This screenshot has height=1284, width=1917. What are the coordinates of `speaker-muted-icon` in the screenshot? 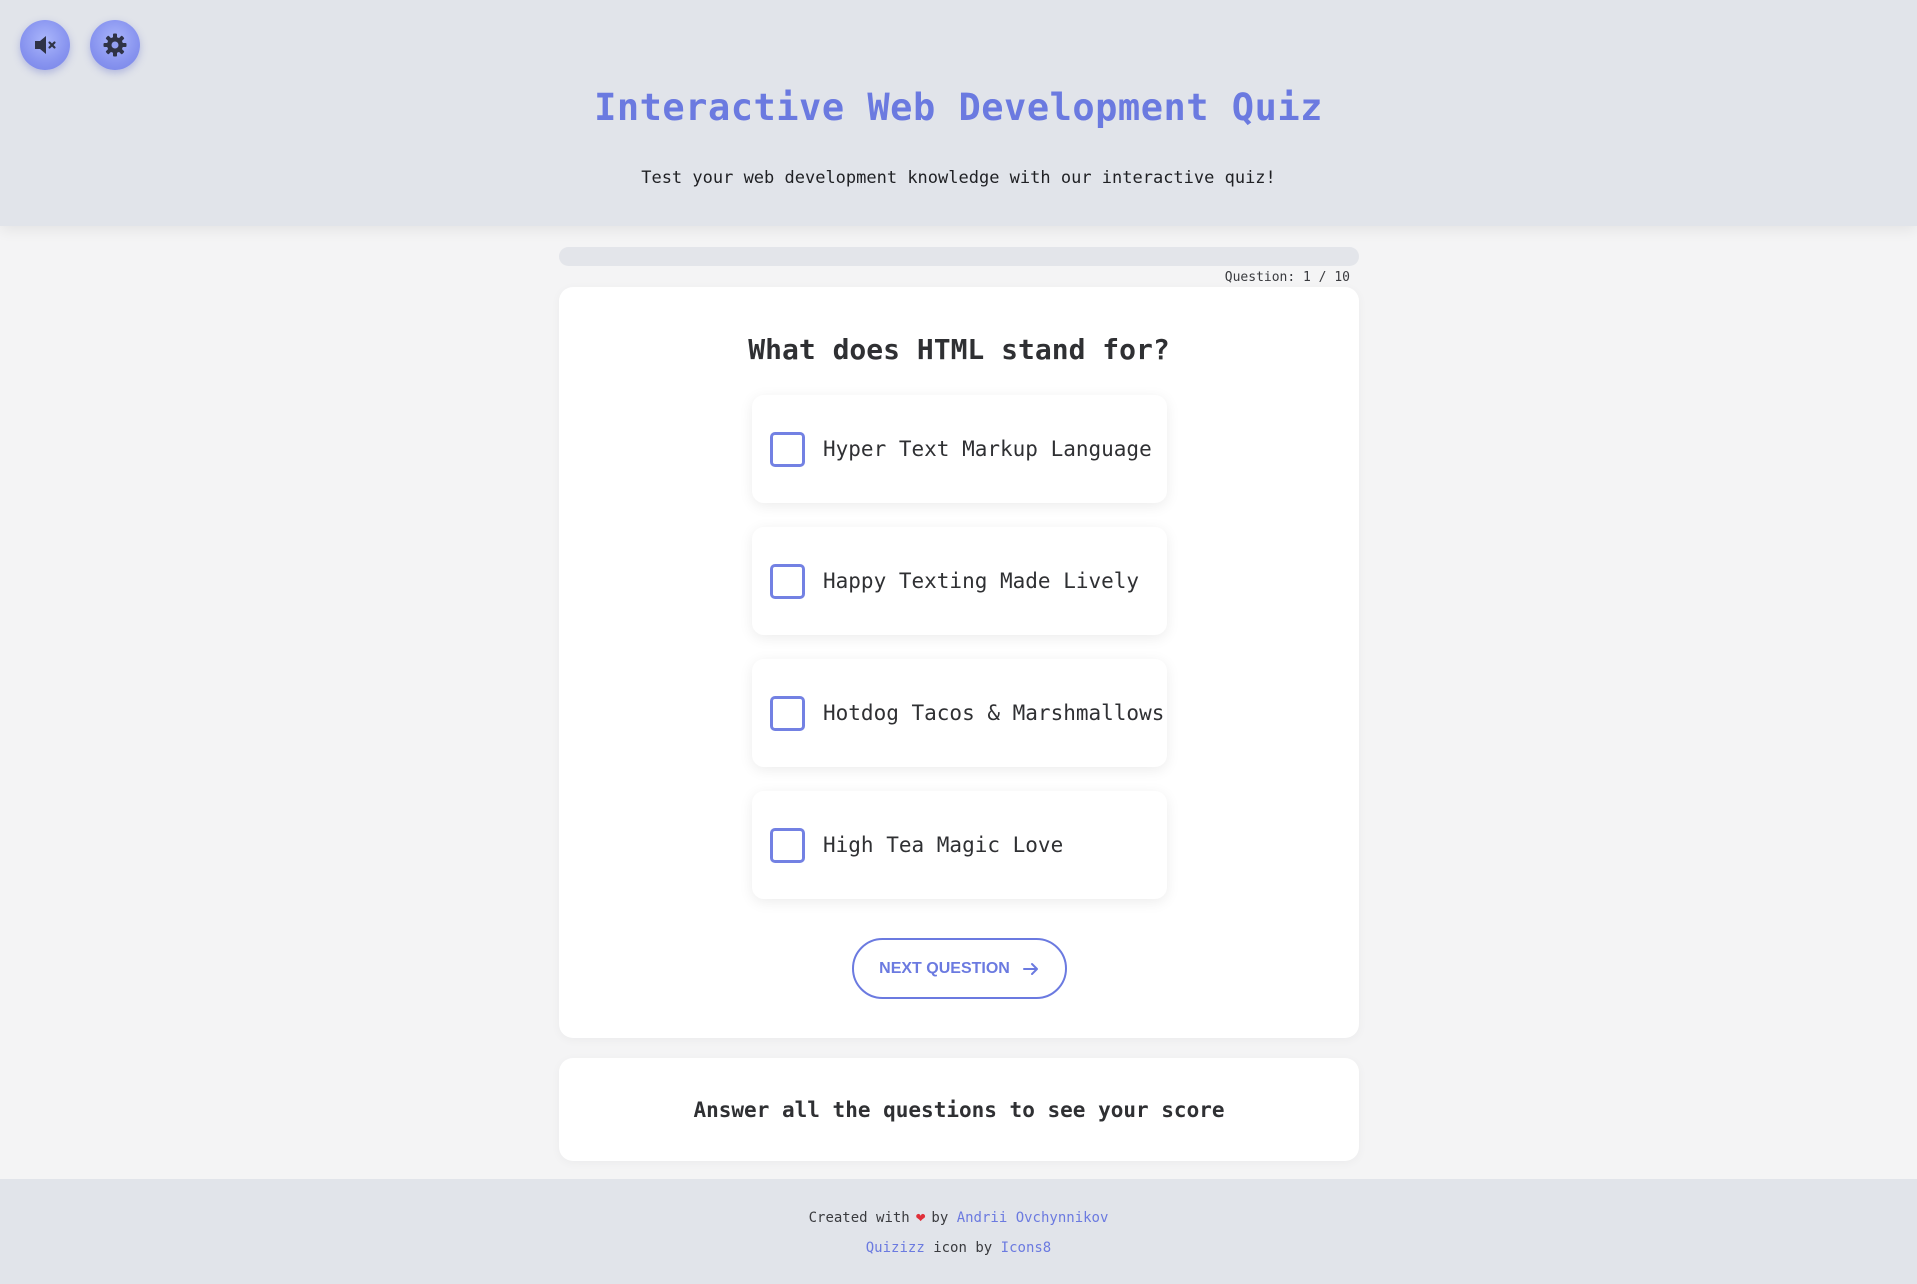 It's located at (45, 45).